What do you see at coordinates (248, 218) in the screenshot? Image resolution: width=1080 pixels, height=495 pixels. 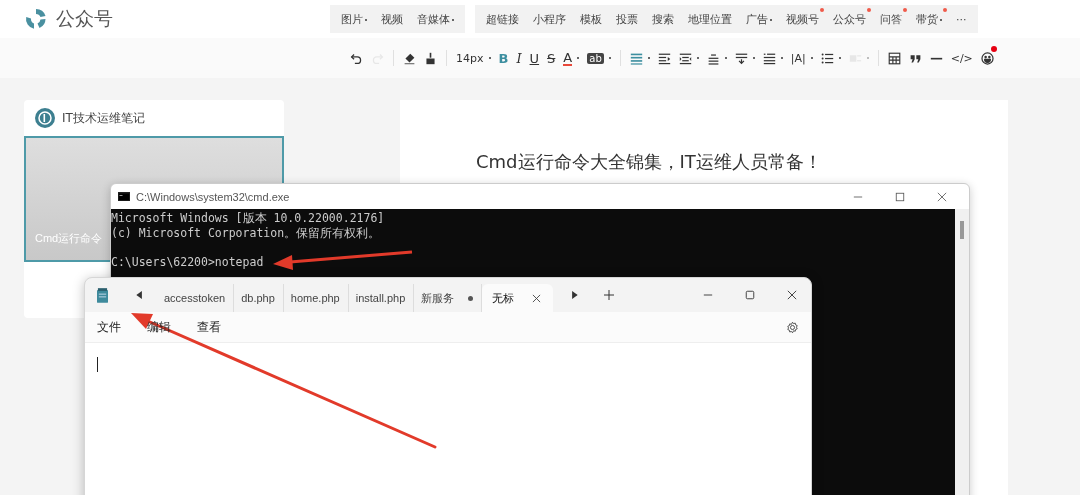 I see `console-line: Microsoft Windows [版本 10.0.22000.2176]` at bounding box center [248, 218].